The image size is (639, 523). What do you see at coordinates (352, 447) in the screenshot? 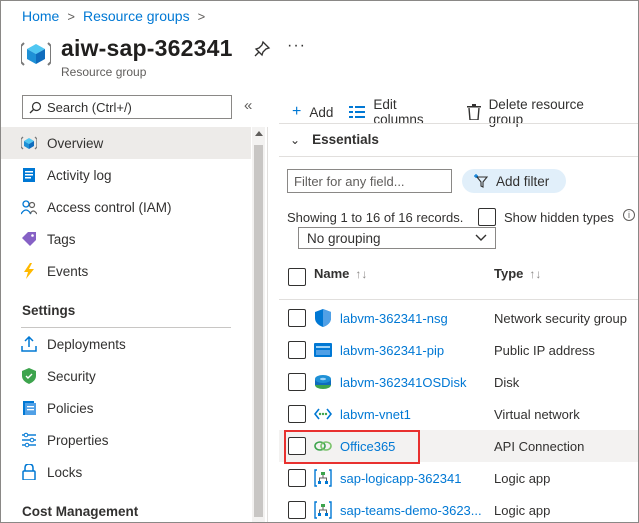
I see `highlight-box` at bounding box center [352, 447].